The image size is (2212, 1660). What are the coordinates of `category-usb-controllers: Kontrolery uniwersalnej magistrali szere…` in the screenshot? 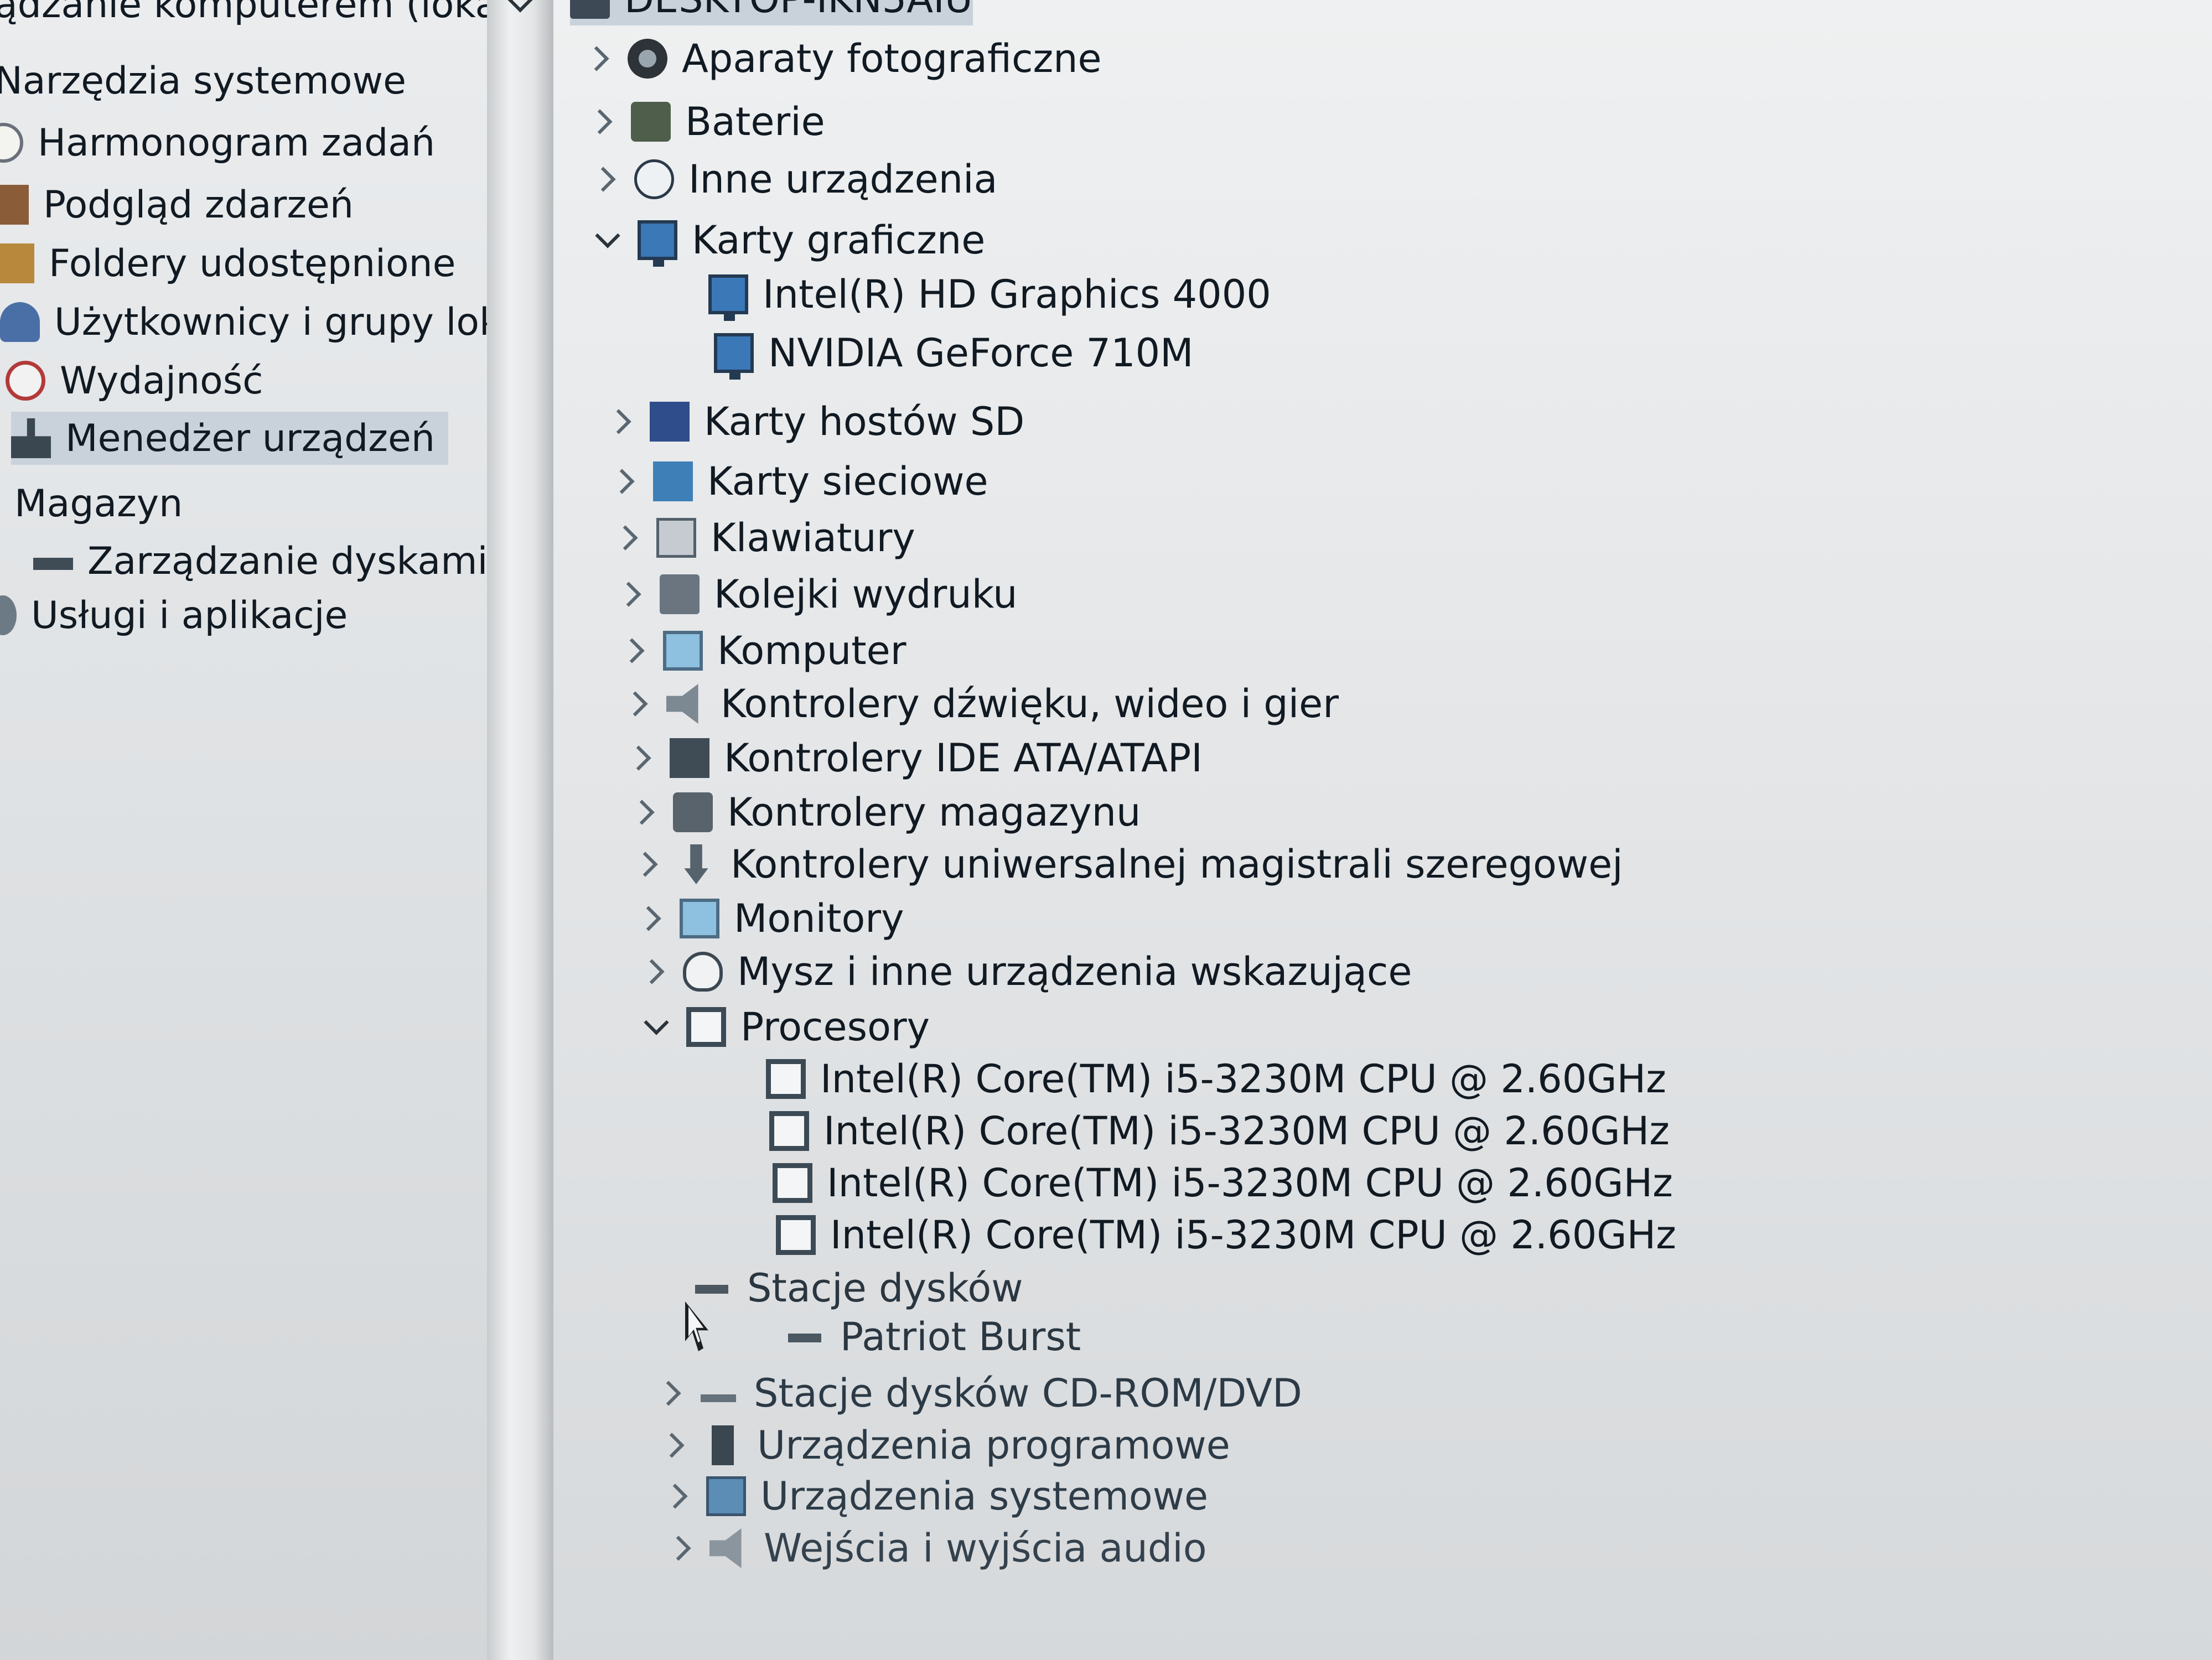 It's located at (1126, 864).